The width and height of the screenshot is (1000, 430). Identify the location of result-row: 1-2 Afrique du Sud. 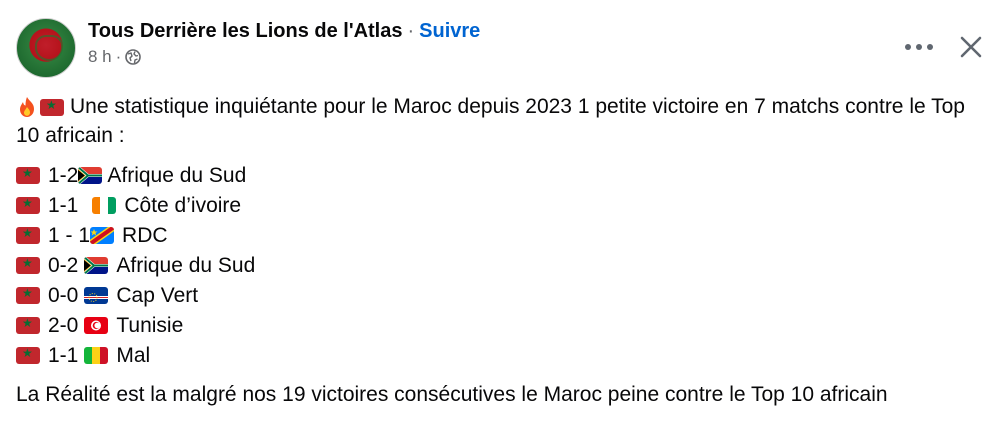
(503, 175).